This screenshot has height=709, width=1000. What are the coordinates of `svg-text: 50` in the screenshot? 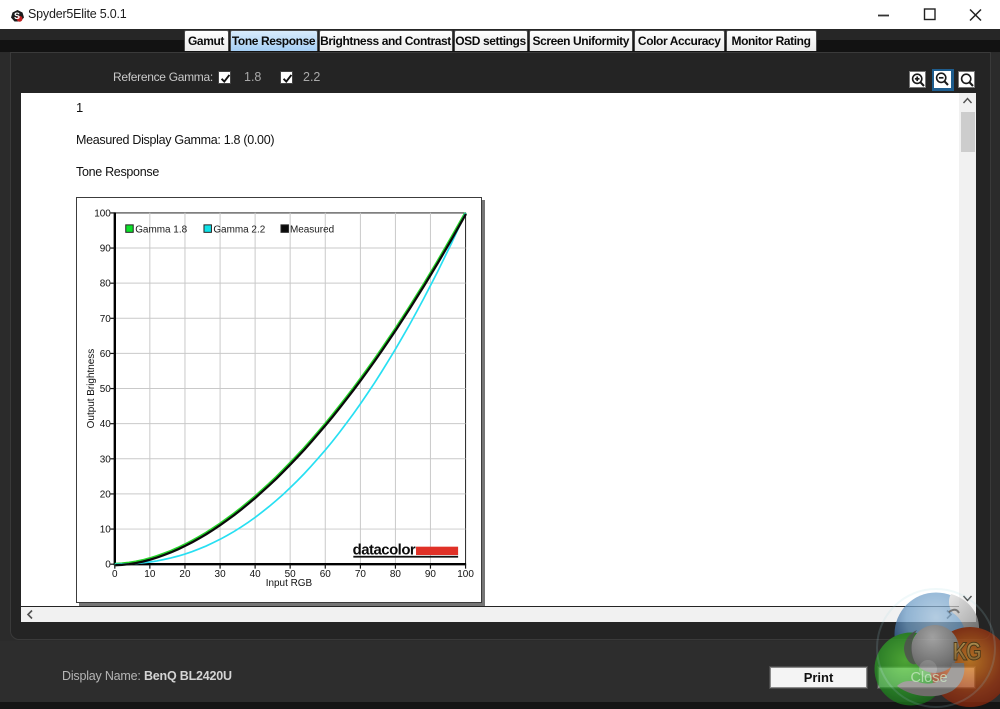 It's located at (106, 389).